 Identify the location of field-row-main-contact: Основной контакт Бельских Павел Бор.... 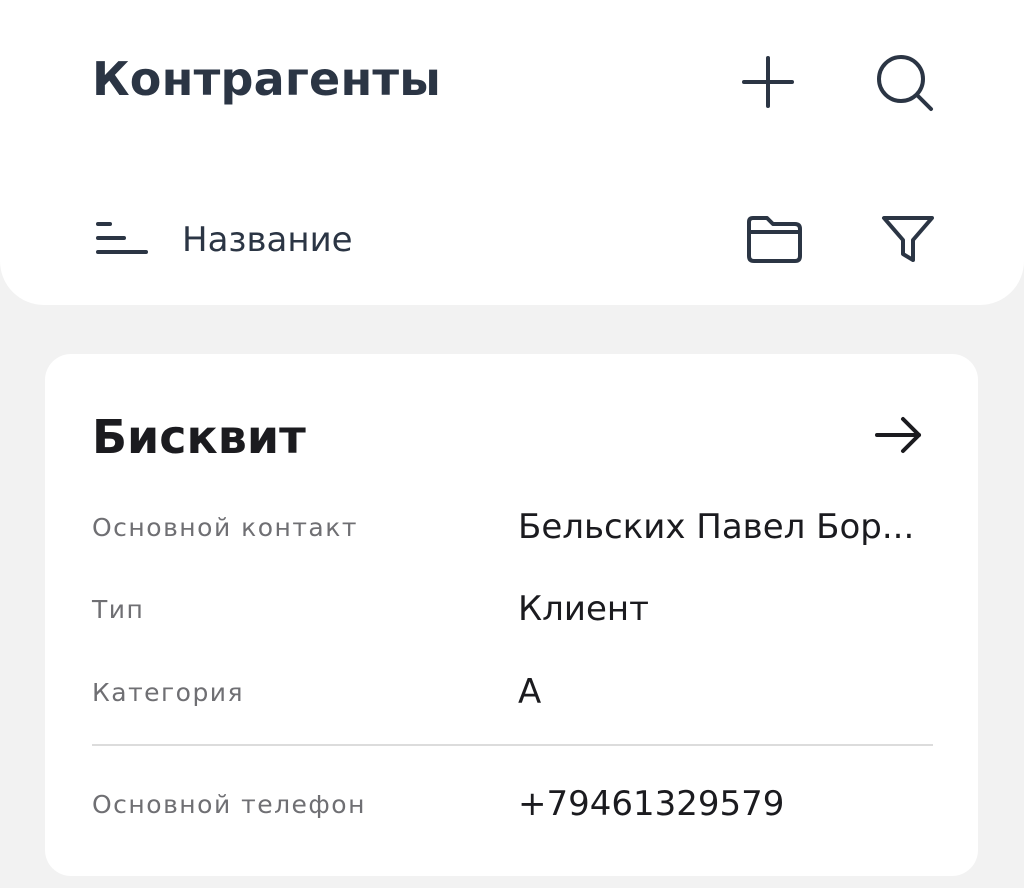
(515, 527).